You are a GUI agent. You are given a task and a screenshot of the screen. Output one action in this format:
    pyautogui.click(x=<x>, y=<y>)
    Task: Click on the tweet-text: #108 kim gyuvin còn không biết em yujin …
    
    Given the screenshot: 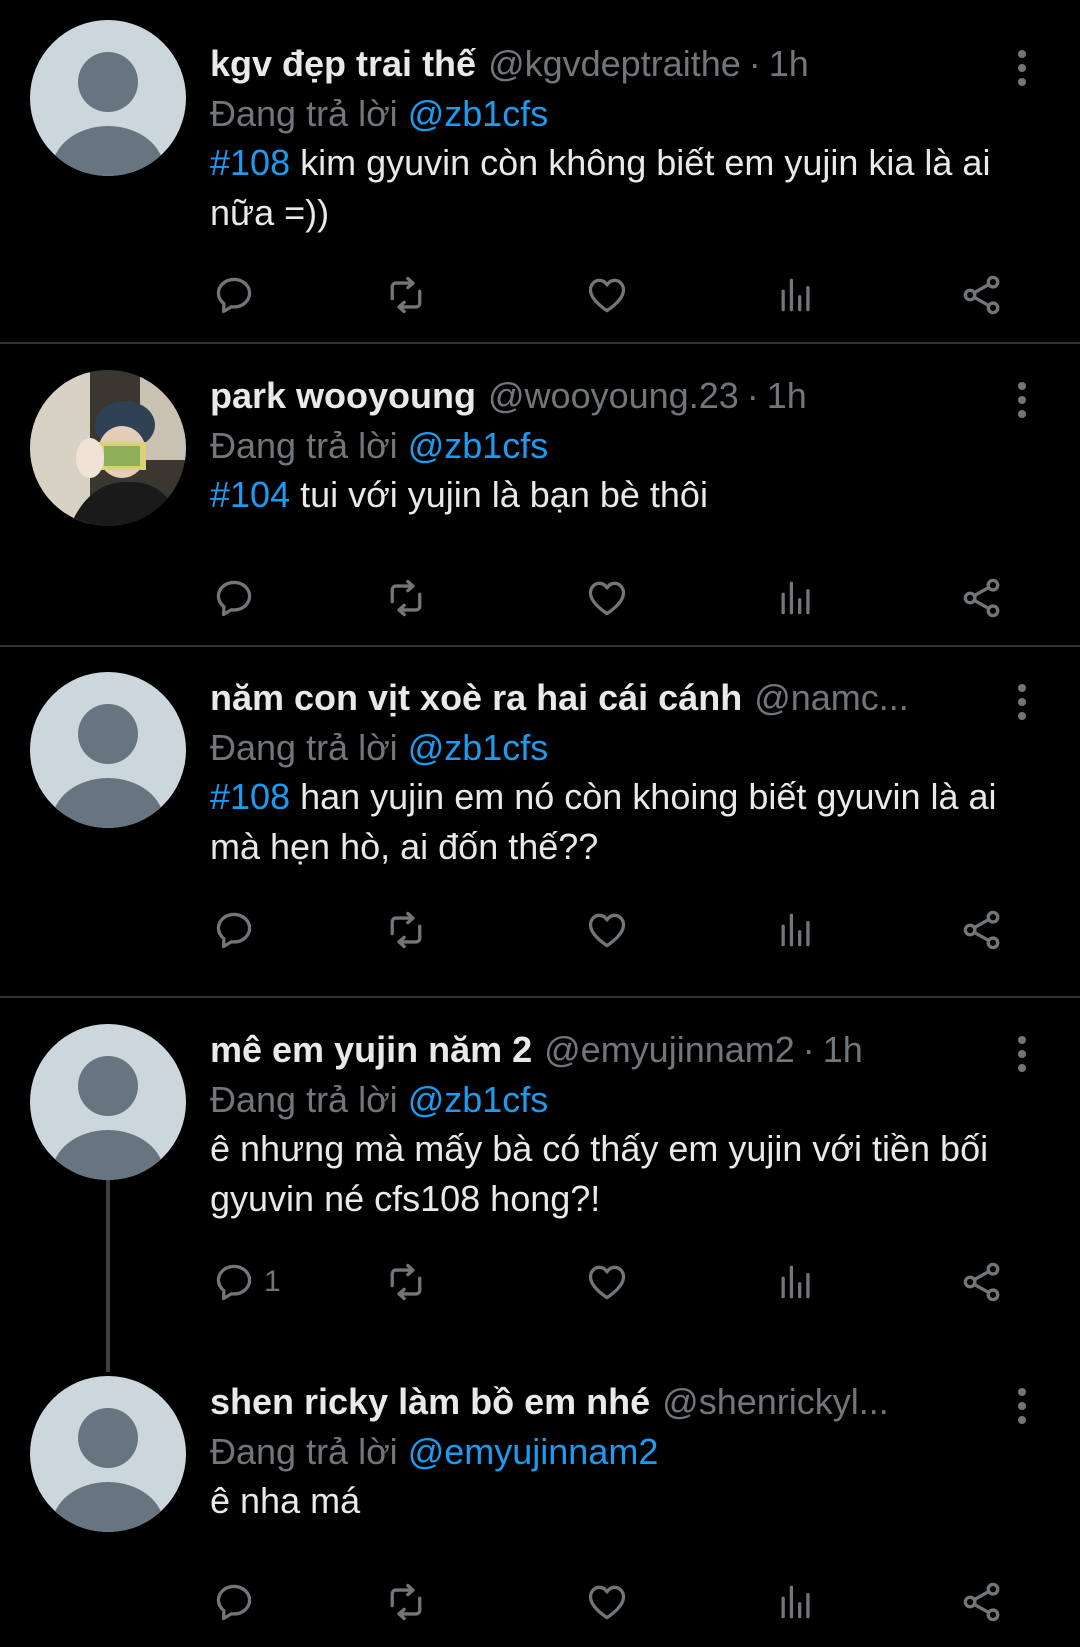 What is the action you would take?
    pyautogui.click(x=630, y=188)
    